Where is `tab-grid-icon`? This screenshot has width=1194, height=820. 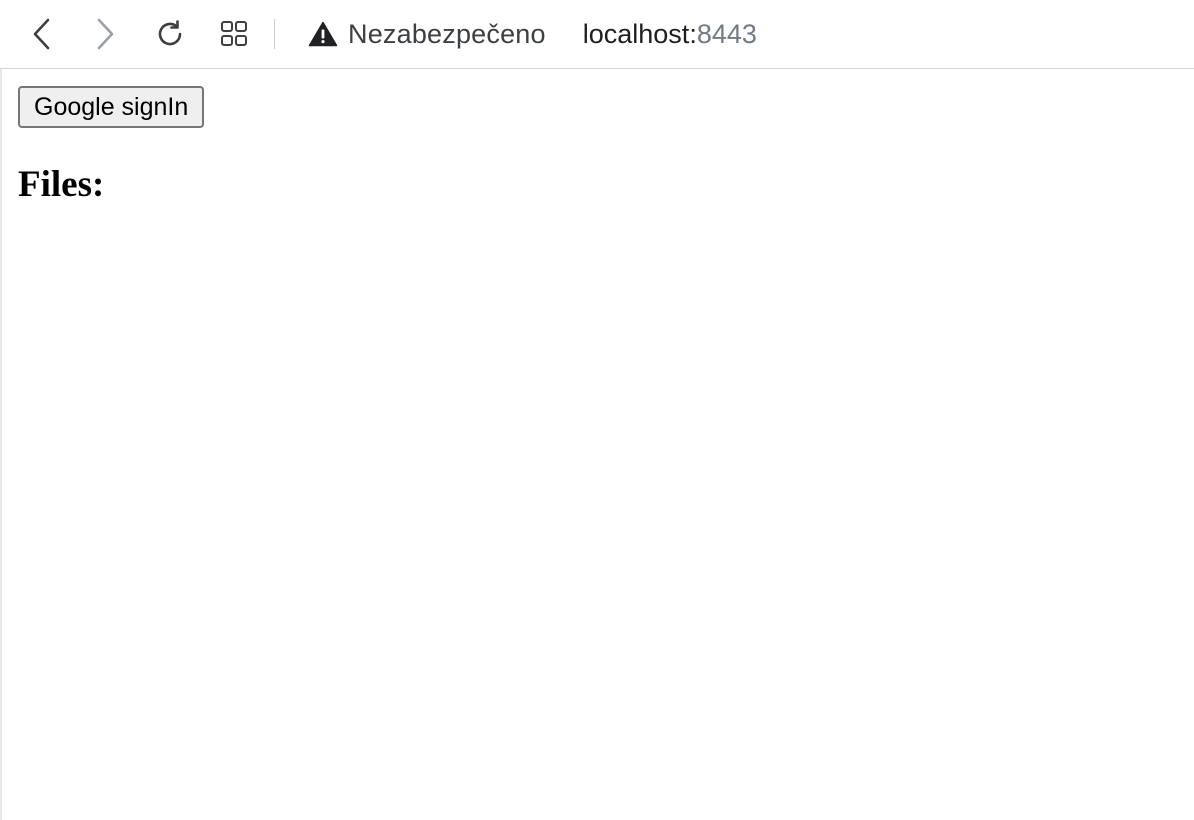
tab-grid-icon is located at coordinates (234, 33).